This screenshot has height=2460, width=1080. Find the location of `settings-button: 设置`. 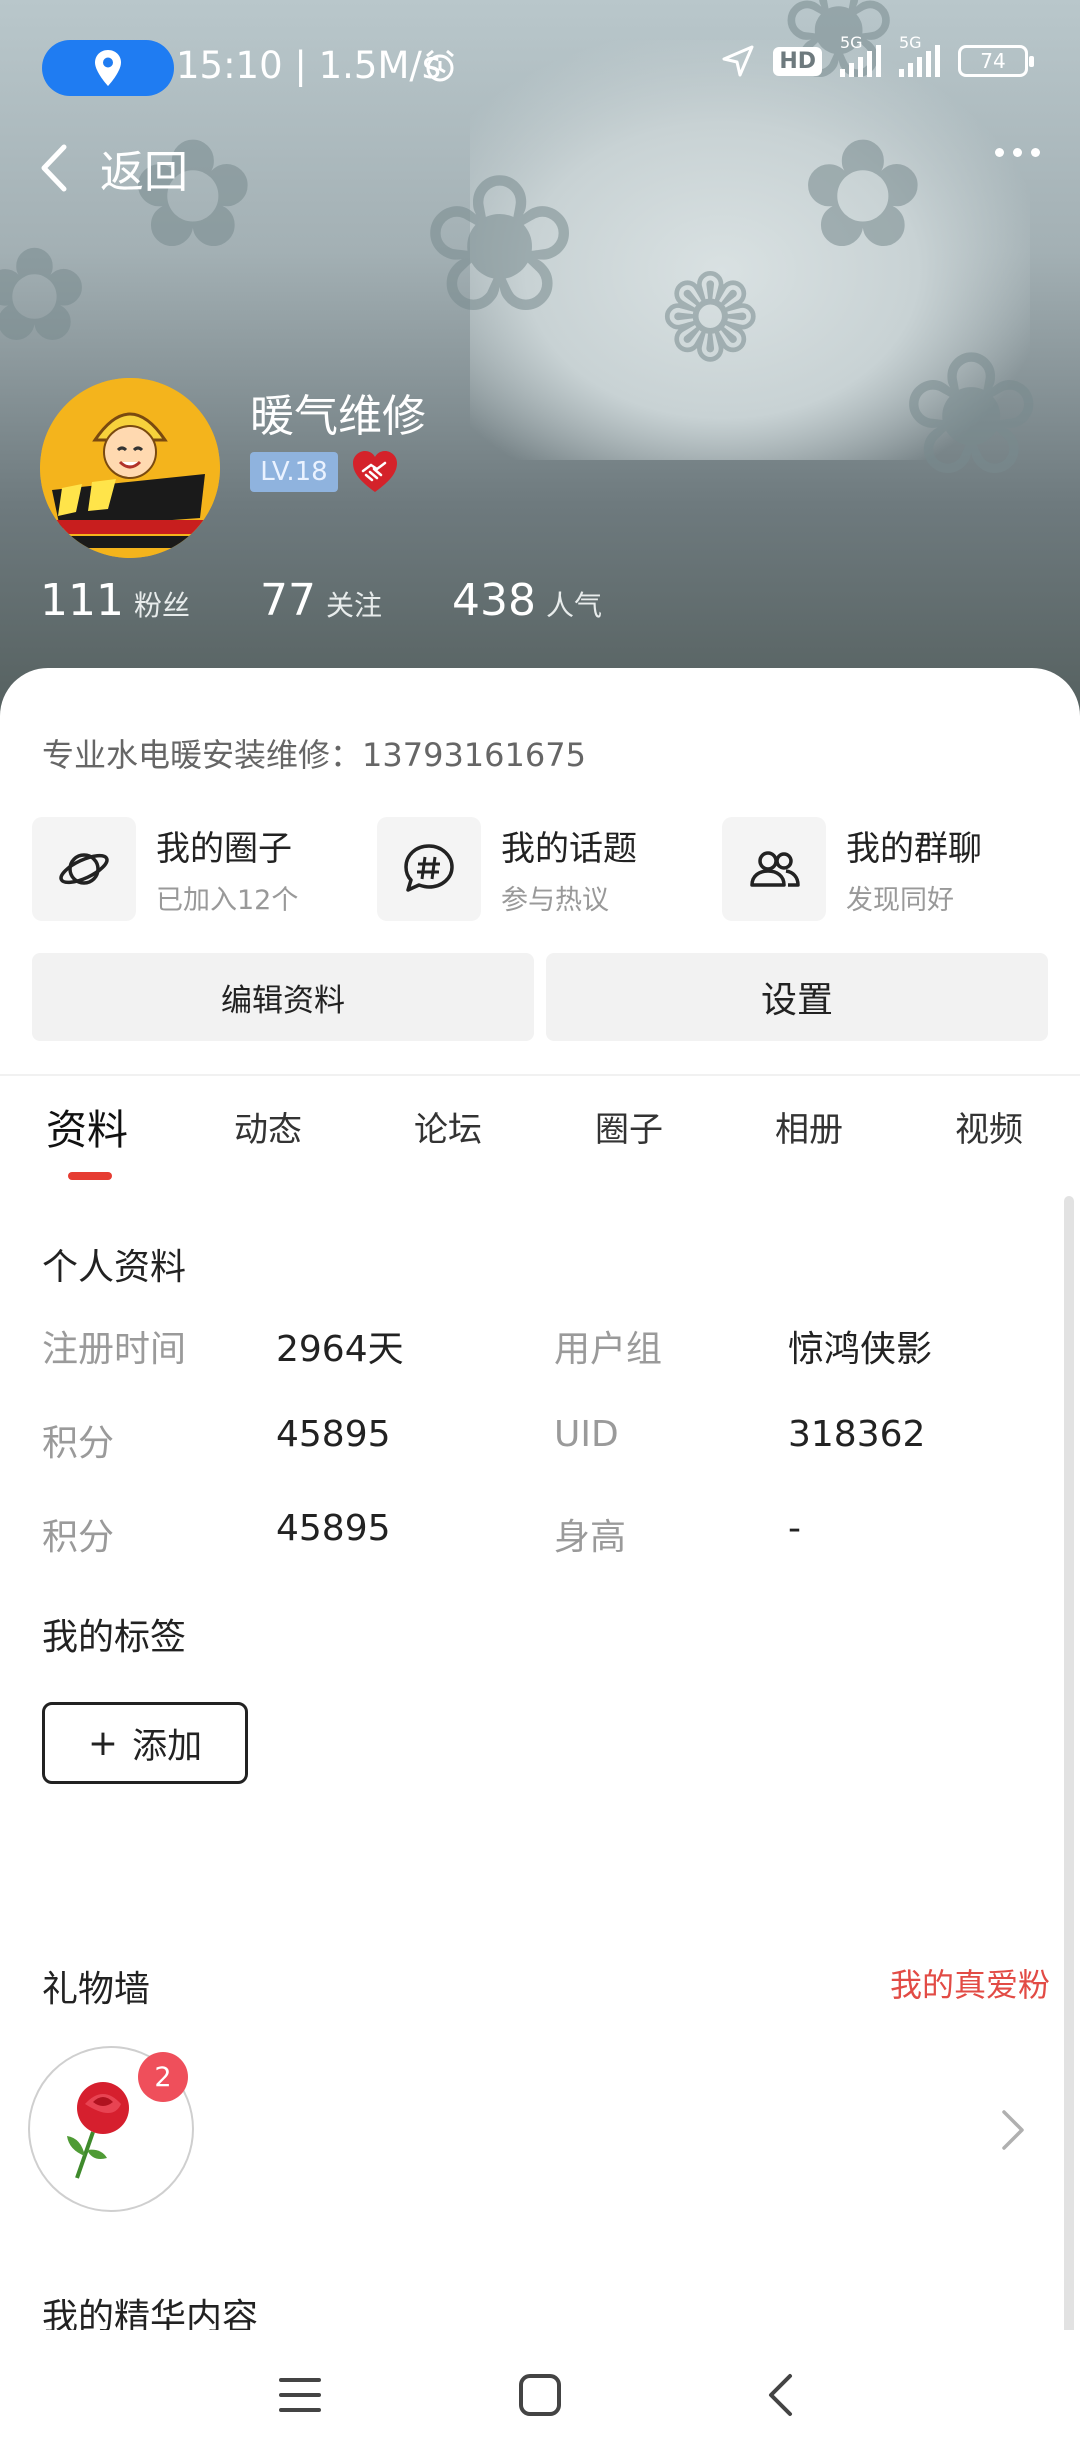

settings-button: 设置 is located at coordinates (797, 997).